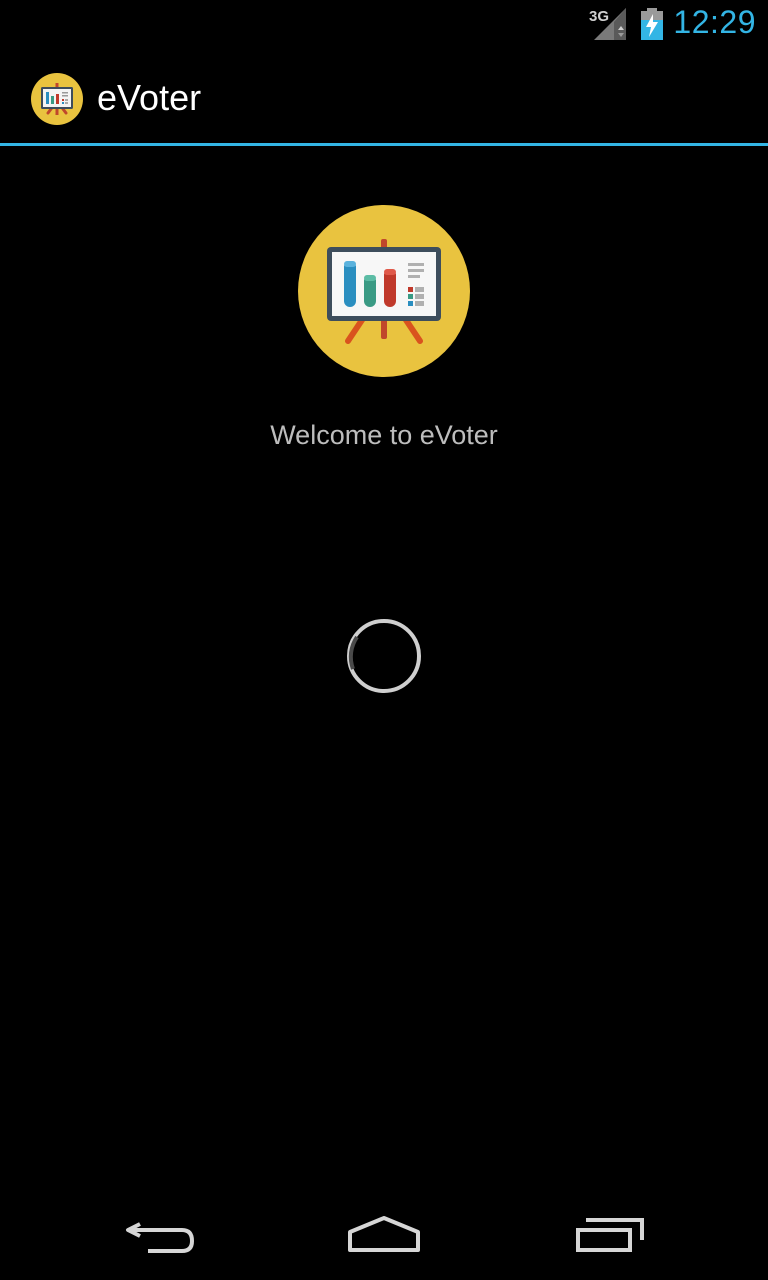  What do you see at coordinates (714, 22) in the screenshot?
I see `status-clock: 12:29` at bounding box center [714, 22].